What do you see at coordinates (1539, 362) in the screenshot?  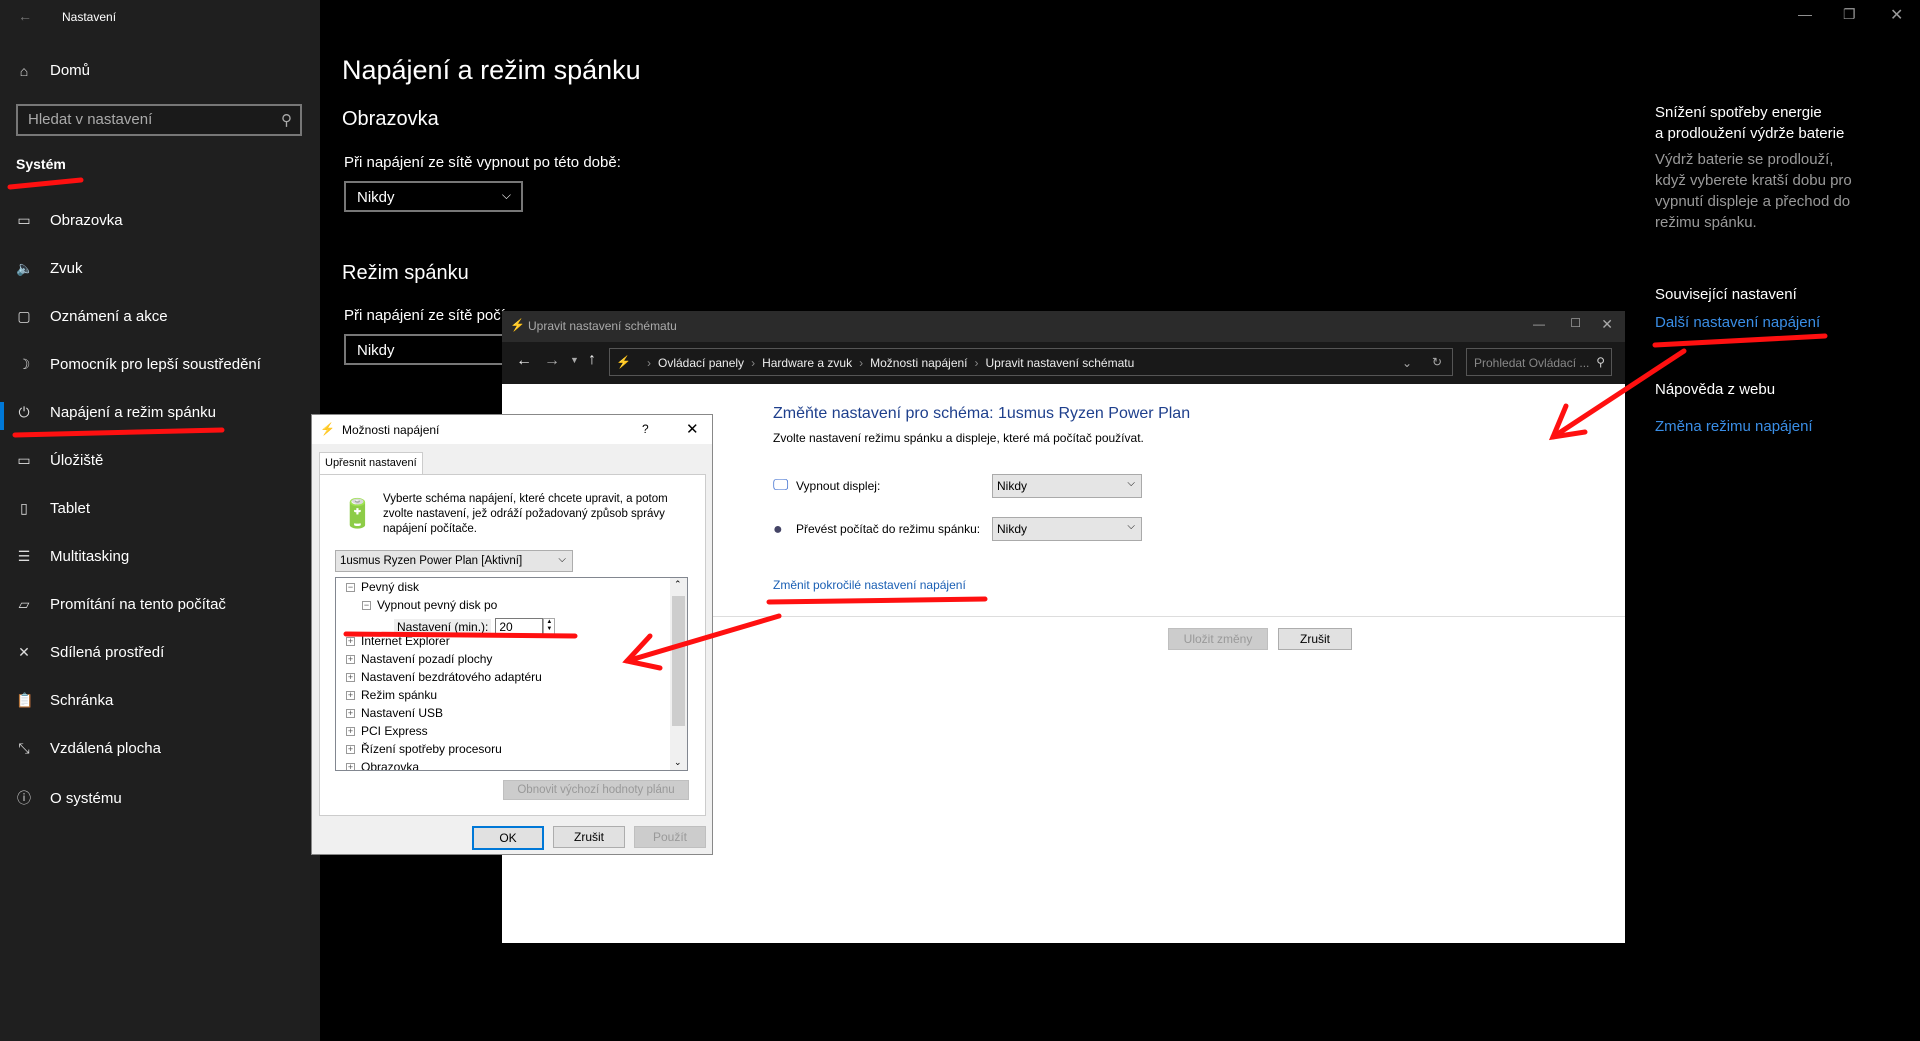 I see `cp-search-input: Prohledat Ovládací ... ⚲` at bounding box center [1539, 362].